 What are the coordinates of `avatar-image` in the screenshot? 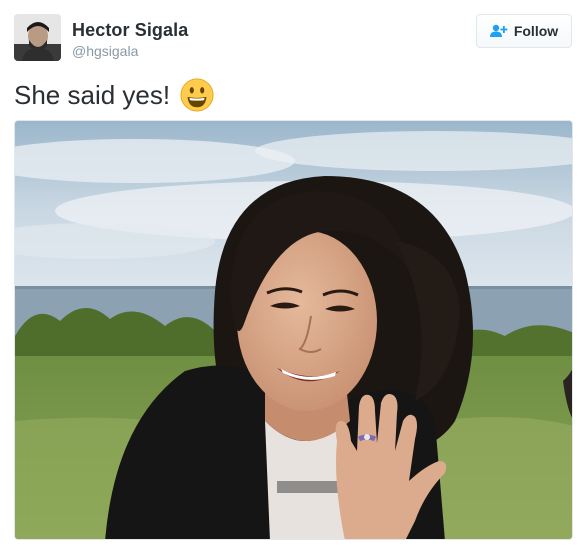 It's located at (37, 37).